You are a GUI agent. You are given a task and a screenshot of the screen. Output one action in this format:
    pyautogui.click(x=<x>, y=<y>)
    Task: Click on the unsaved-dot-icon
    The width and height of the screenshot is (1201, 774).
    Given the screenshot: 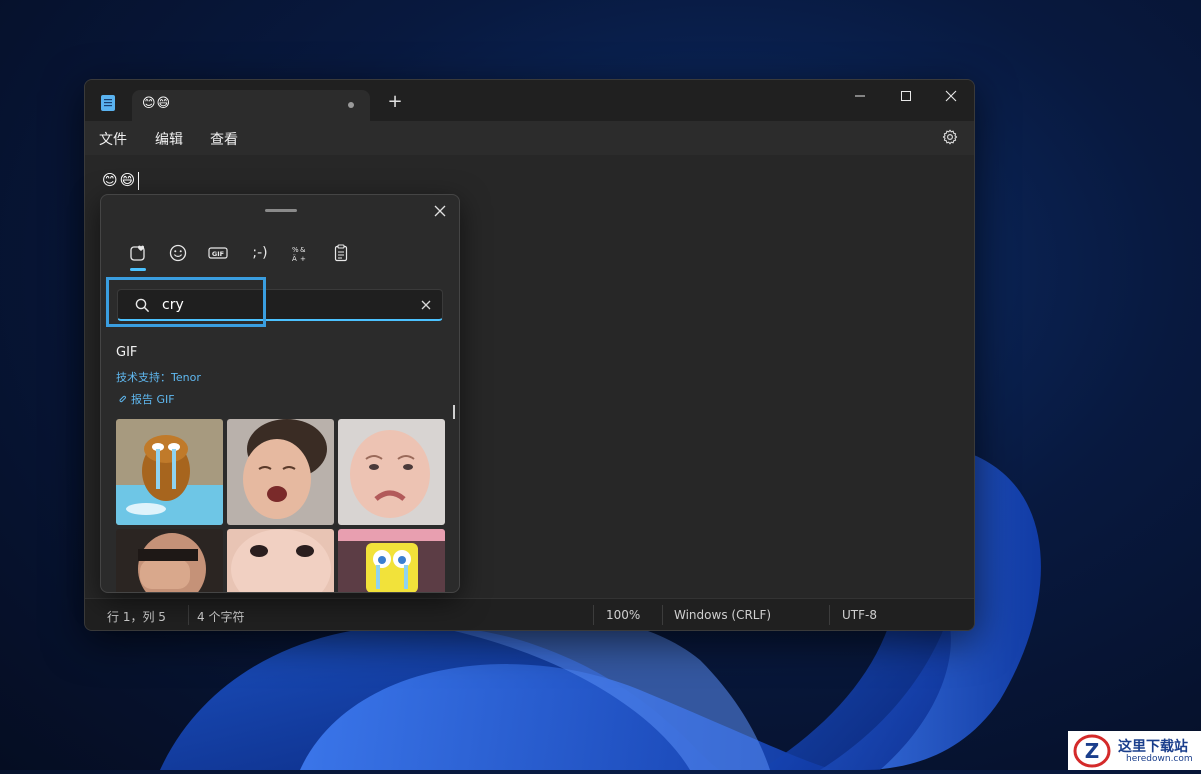 What is the action you would take?
    pyautogui.click(x=351, y=105)
    